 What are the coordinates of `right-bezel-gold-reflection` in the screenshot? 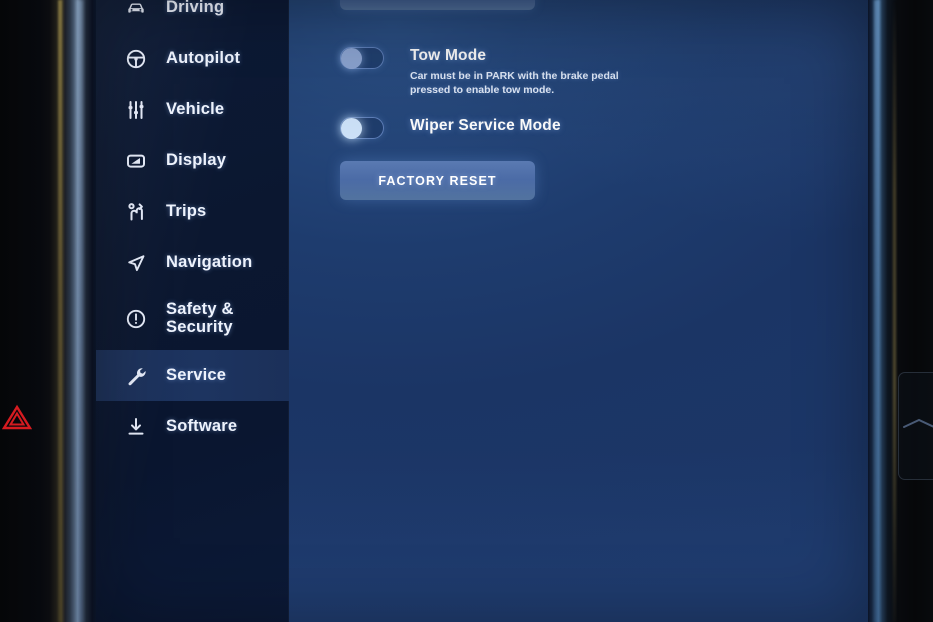 It's located at (894, 311).